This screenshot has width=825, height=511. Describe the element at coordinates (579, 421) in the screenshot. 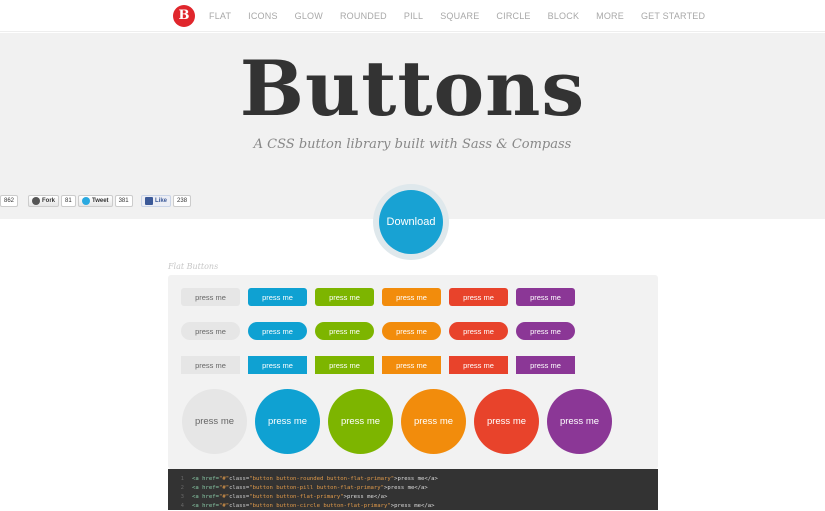

I see `circle-royal-button: press me` at that location.